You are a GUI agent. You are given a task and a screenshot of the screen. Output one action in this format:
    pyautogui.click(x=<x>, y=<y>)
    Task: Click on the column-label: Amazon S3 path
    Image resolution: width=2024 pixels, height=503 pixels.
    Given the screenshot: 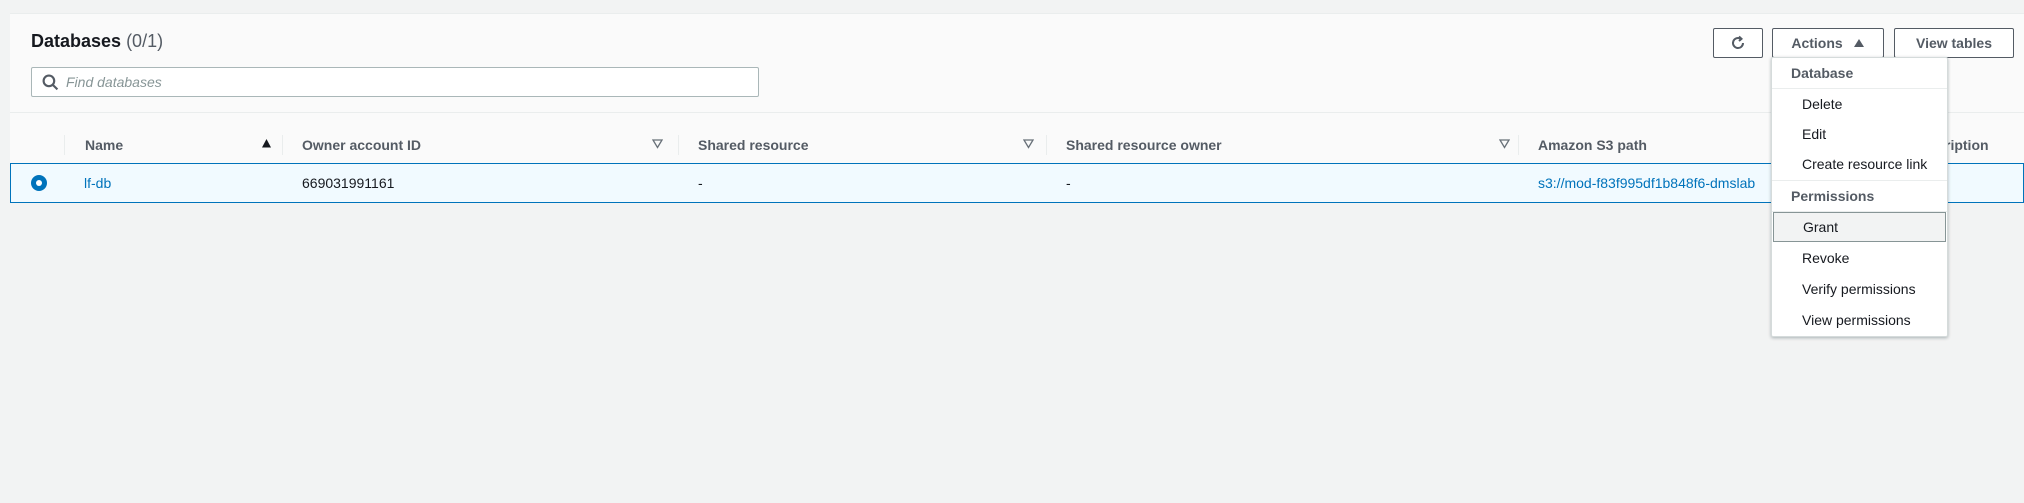 What is the action you would take?
    pyautogui.click(x=1592, y=144)
    